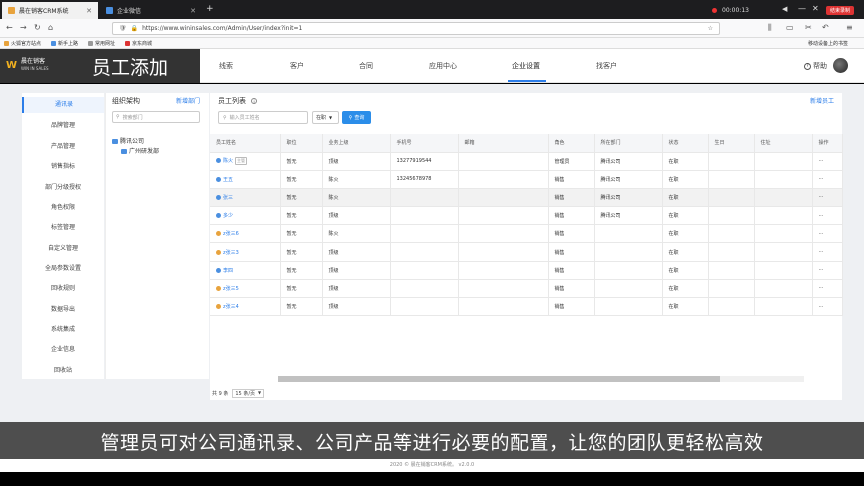 Image resolution: width=864 pixels, height=486 pixels. Describe the element at coordinates (297, 66) in the screenshot. I see `nav-customers: 客户` at that location.